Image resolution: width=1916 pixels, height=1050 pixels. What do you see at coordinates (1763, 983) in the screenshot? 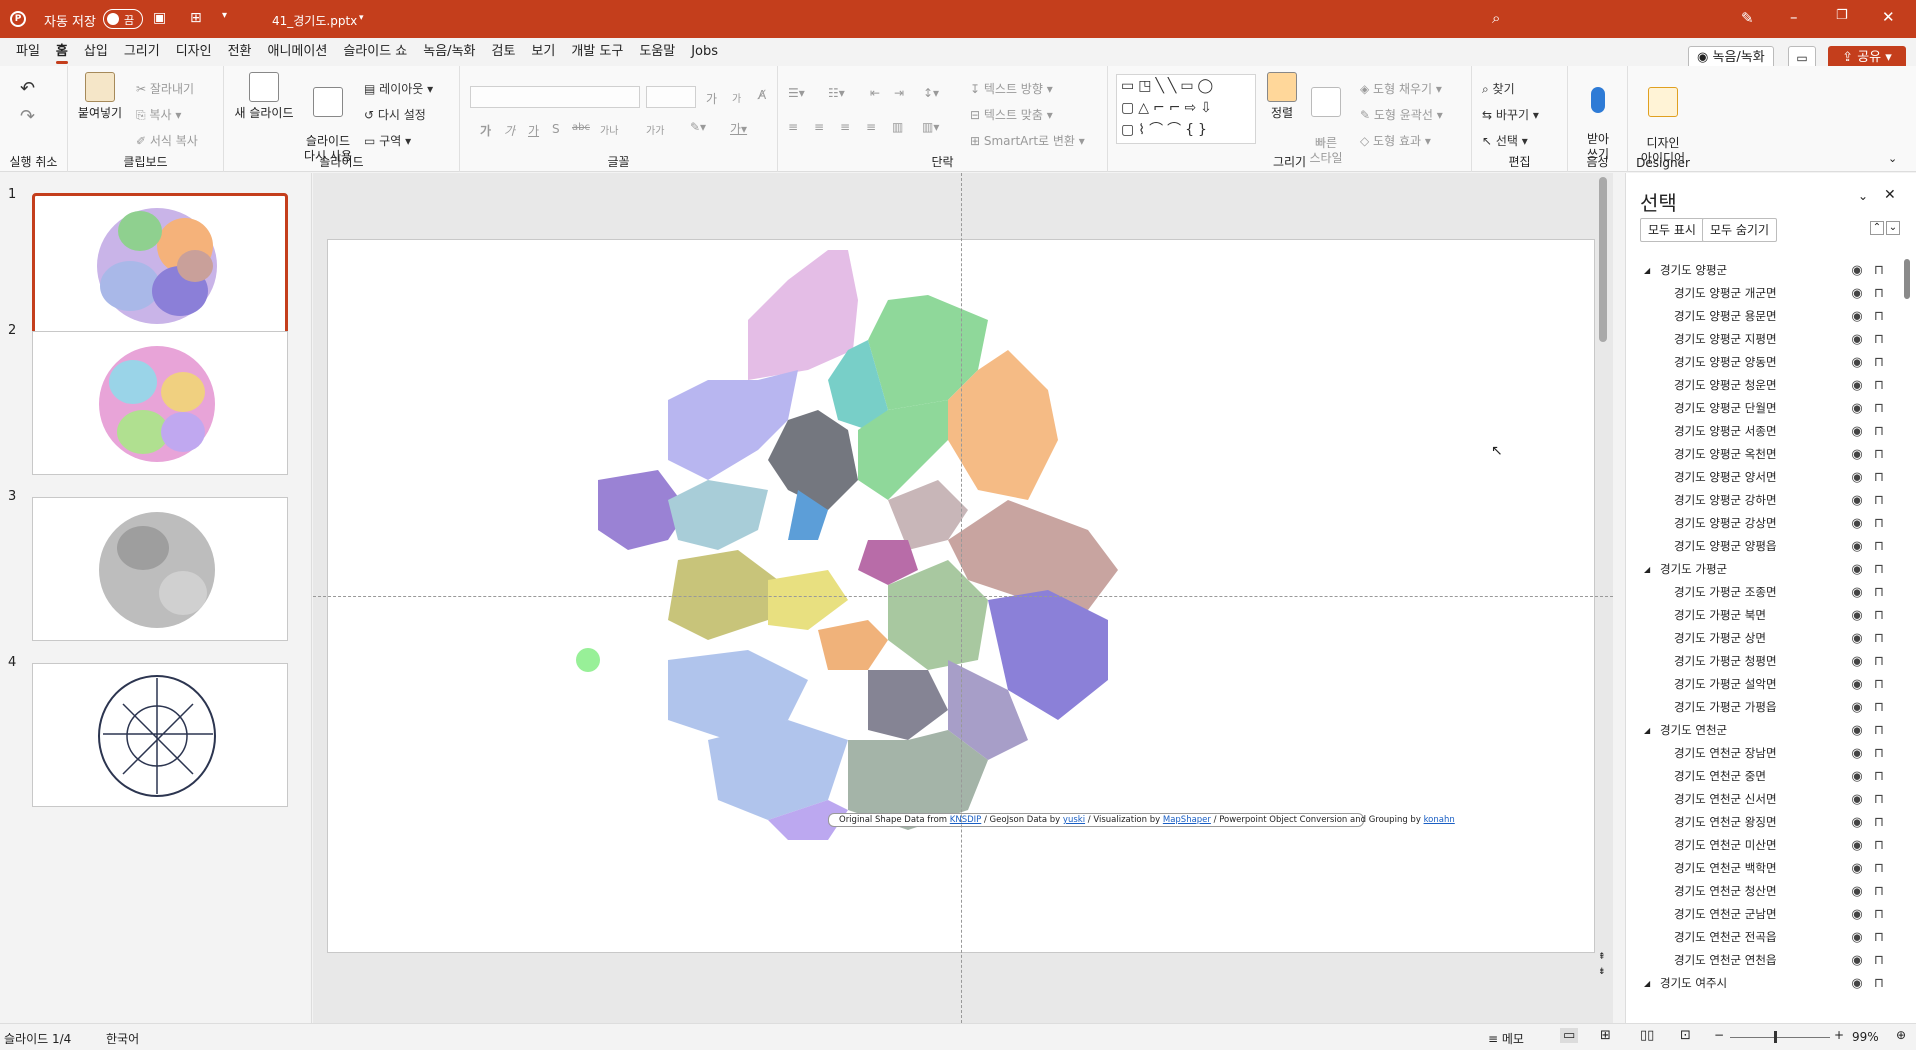
I see `selection-group-item: ◢ 경기도 여주시 ◉ ⊓` at bounding box center [1763, 983].